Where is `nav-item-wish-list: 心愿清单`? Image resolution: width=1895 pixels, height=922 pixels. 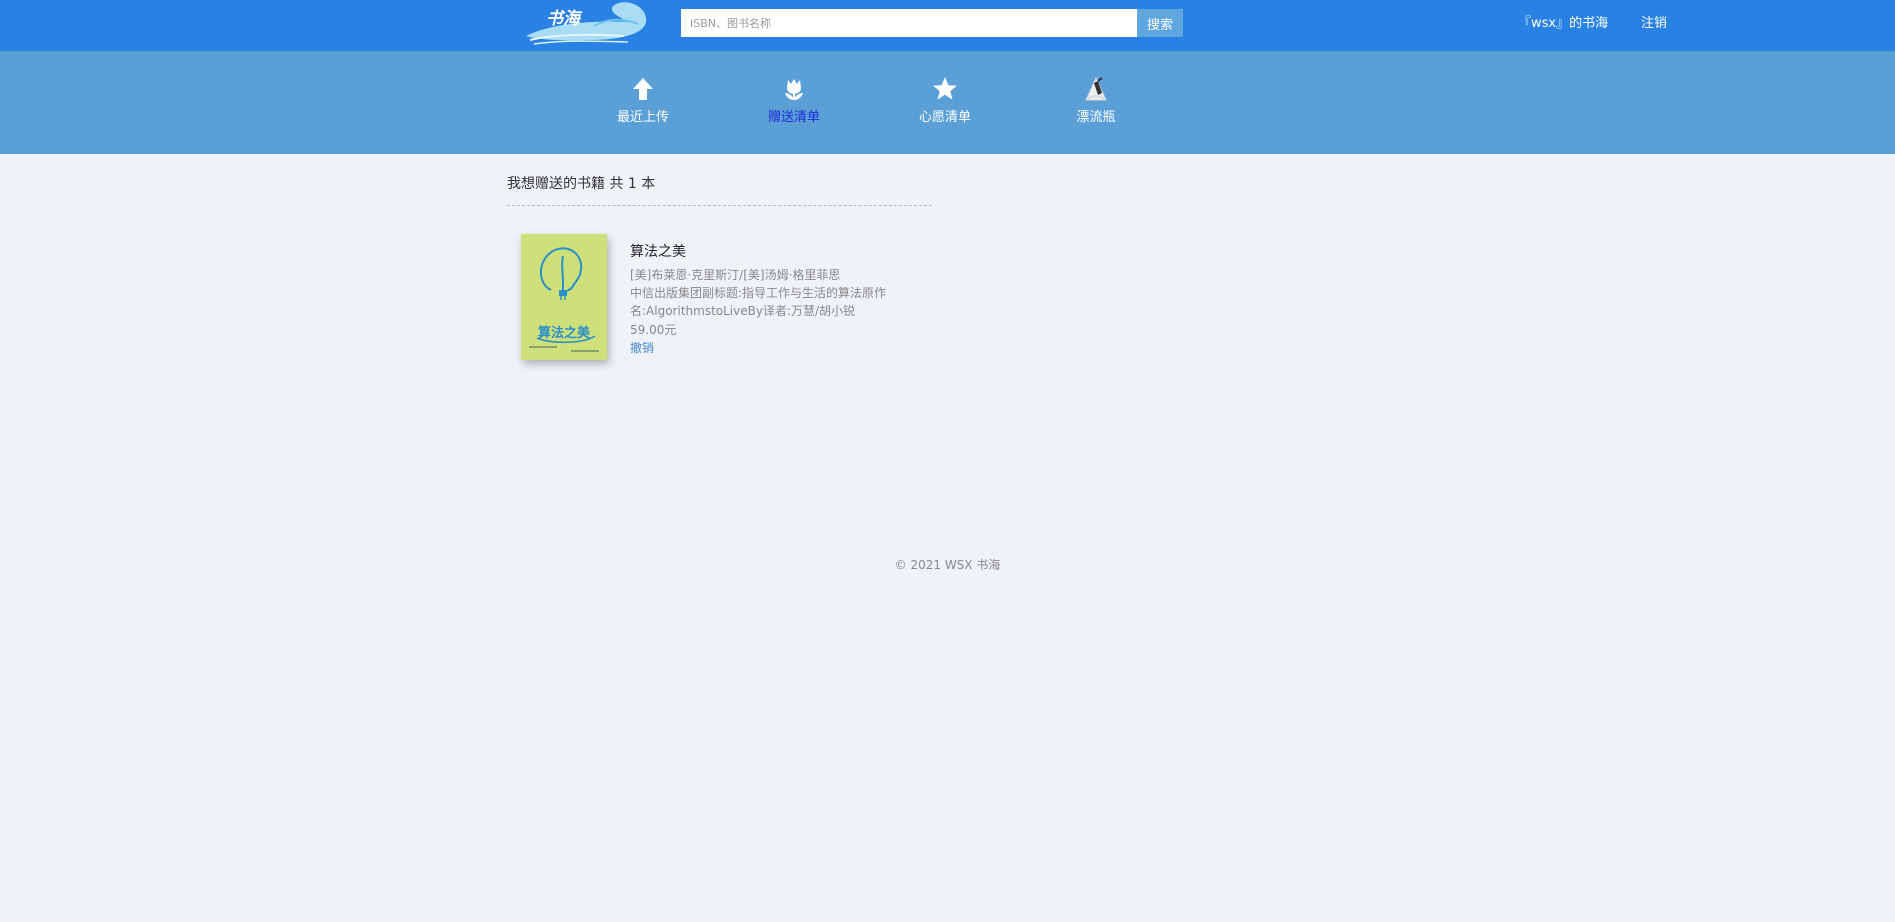
nav-item-wish-list: 心愿清单 is located at coordinates (945, 105).